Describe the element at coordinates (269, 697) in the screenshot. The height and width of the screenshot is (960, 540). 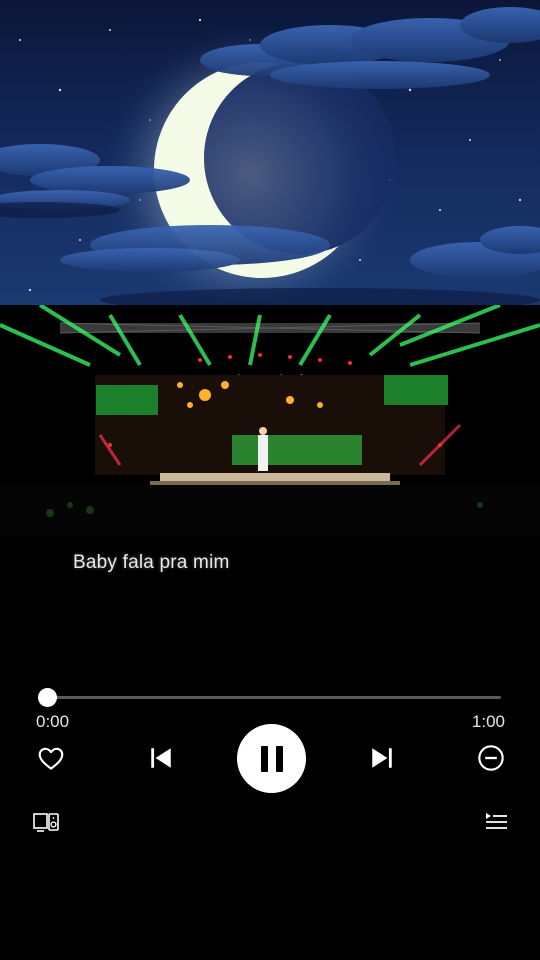
I see `progress-bar` at that location.